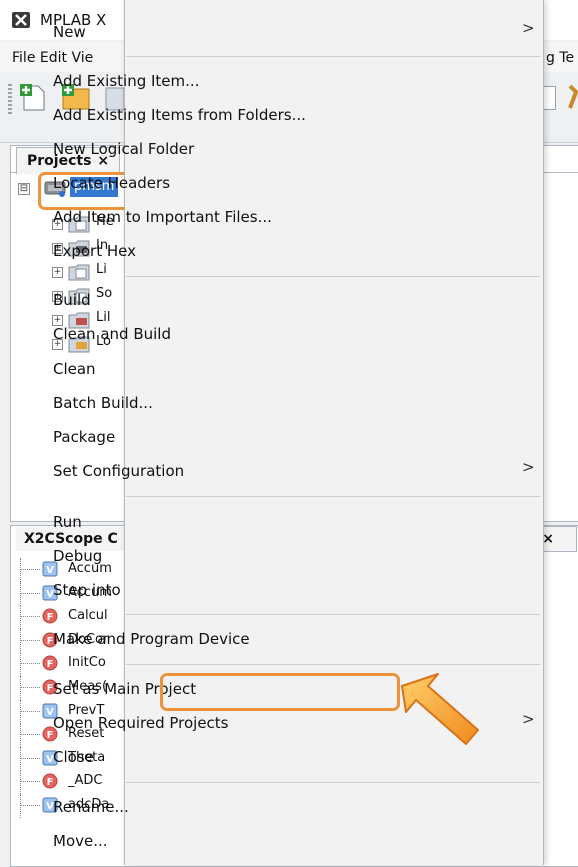 This screenshot has width=578, height=867. What do you see at coordinates (21, 20) in the screenshot?
I see `mplab-logo-icon` at bounding box center [21, 20].